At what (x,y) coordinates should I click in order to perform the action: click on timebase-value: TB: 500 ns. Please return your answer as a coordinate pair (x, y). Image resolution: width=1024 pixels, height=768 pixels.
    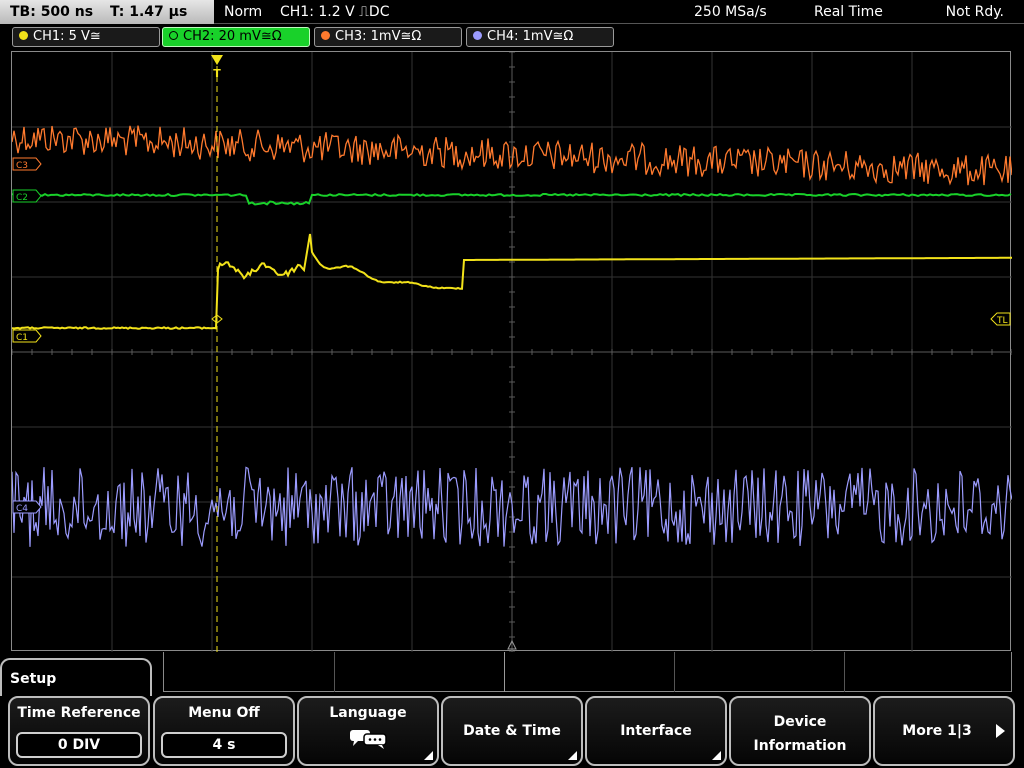
    Looking at the image, I should click on (52, 12).